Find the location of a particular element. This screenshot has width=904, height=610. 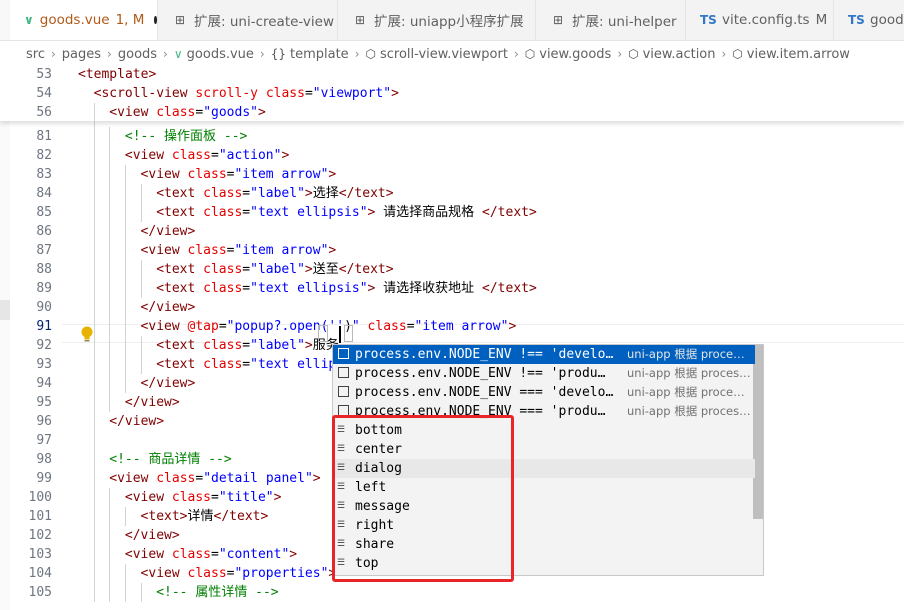

token: "viewport" is located at coordinates (352, 93).